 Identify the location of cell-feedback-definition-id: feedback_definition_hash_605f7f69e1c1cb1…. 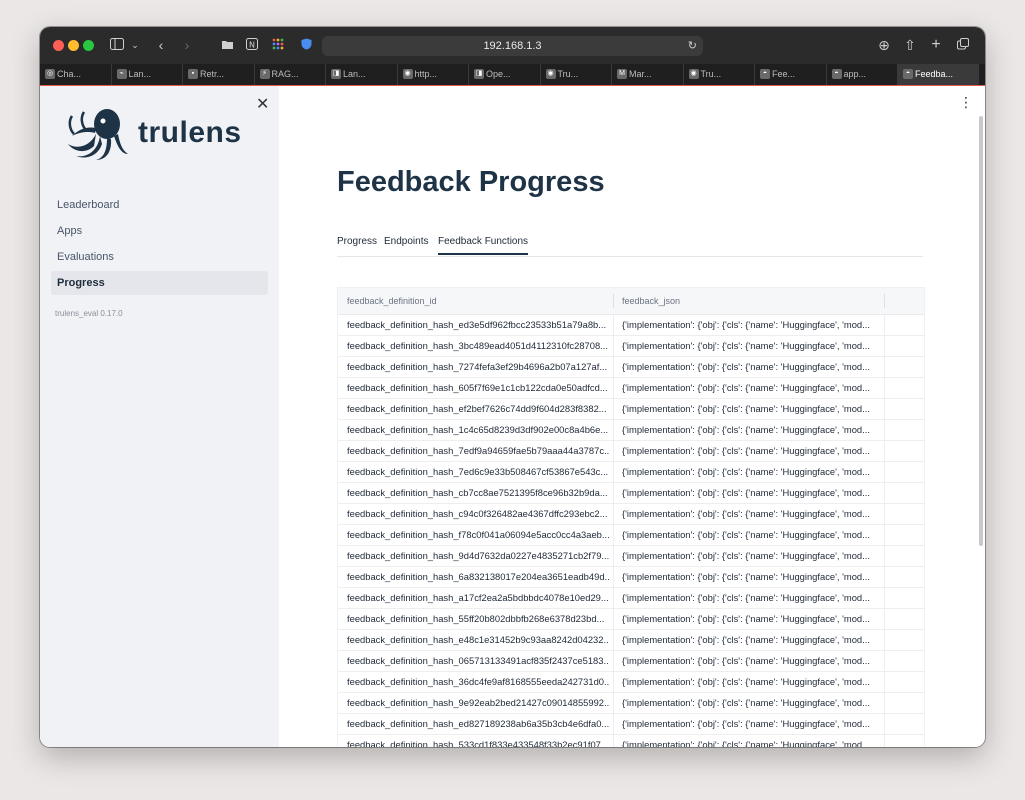
(478, 388).